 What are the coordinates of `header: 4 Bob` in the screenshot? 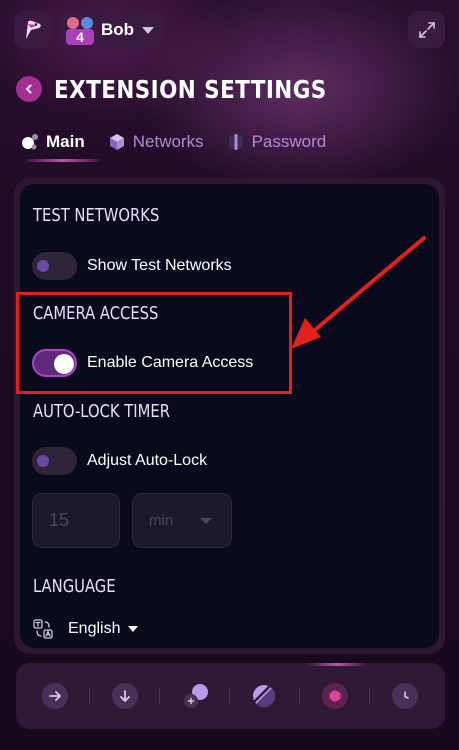 It's located at (229, 31).